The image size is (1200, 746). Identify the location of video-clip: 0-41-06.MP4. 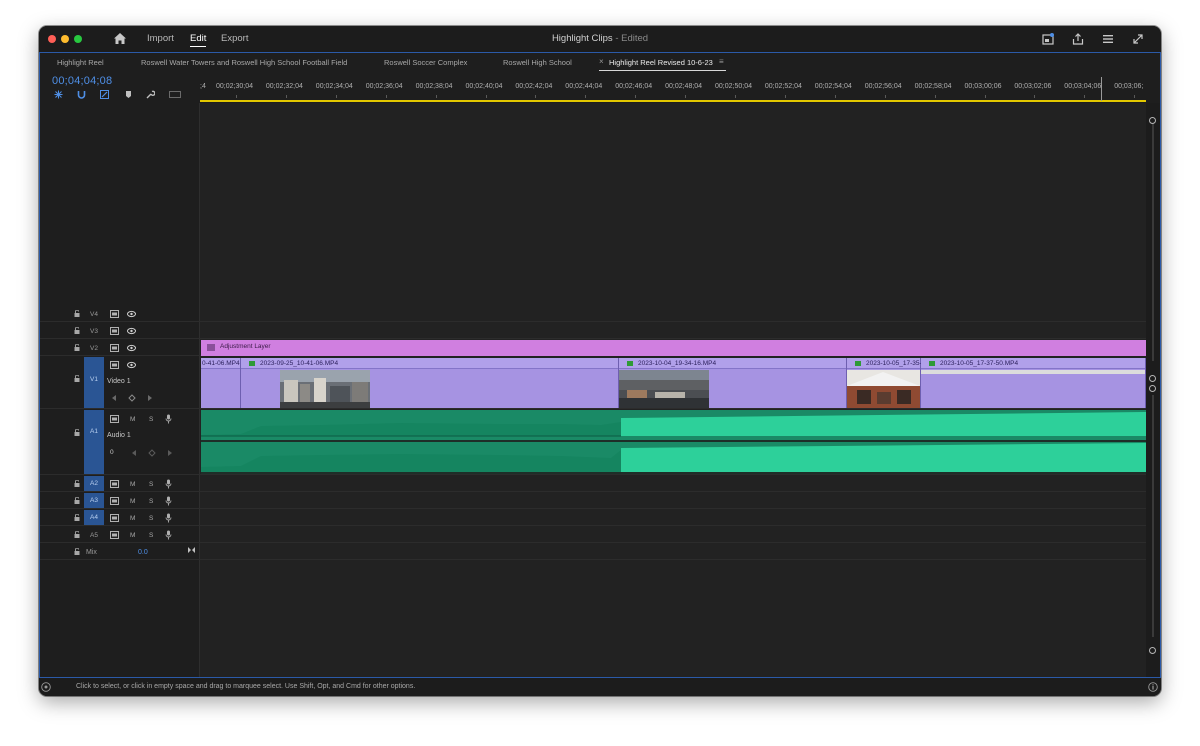
(221, 383).